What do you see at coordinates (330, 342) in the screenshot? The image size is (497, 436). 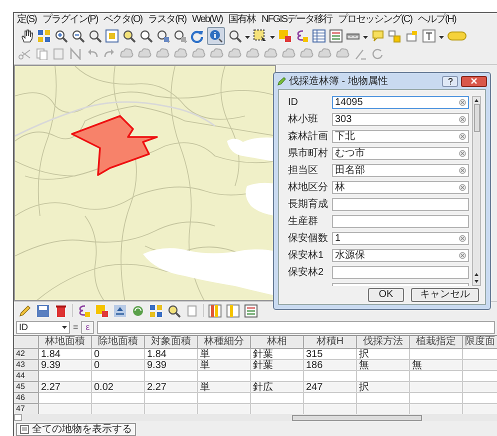 I see `column-header: 材積H` at bounding box center [330, 342].